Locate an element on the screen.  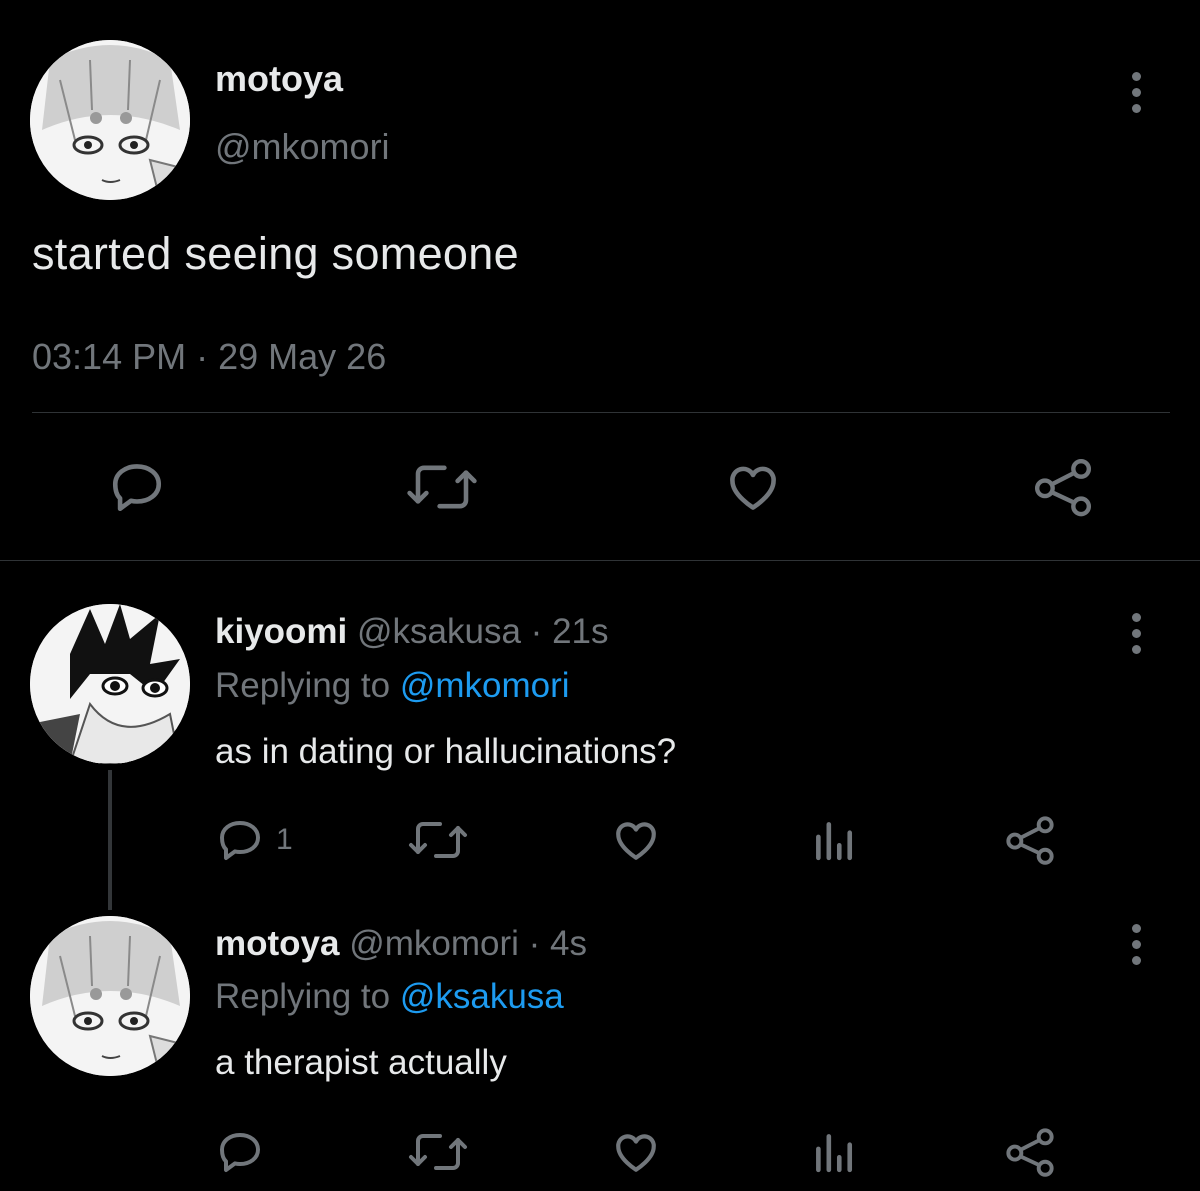
replying-to: Replying to @ksakusa is located at coordinates (389, 997).